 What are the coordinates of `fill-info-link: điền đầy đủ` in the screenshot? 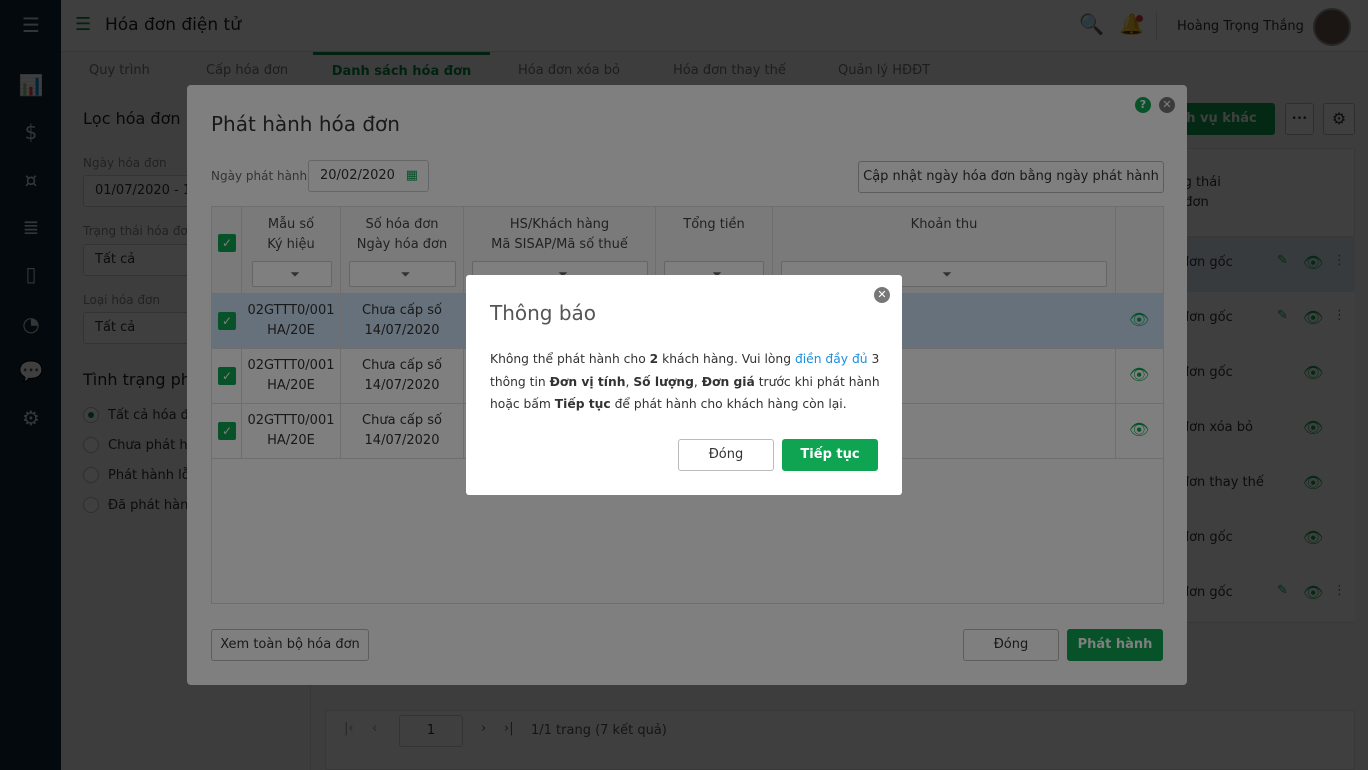 It's located at (831, 359).